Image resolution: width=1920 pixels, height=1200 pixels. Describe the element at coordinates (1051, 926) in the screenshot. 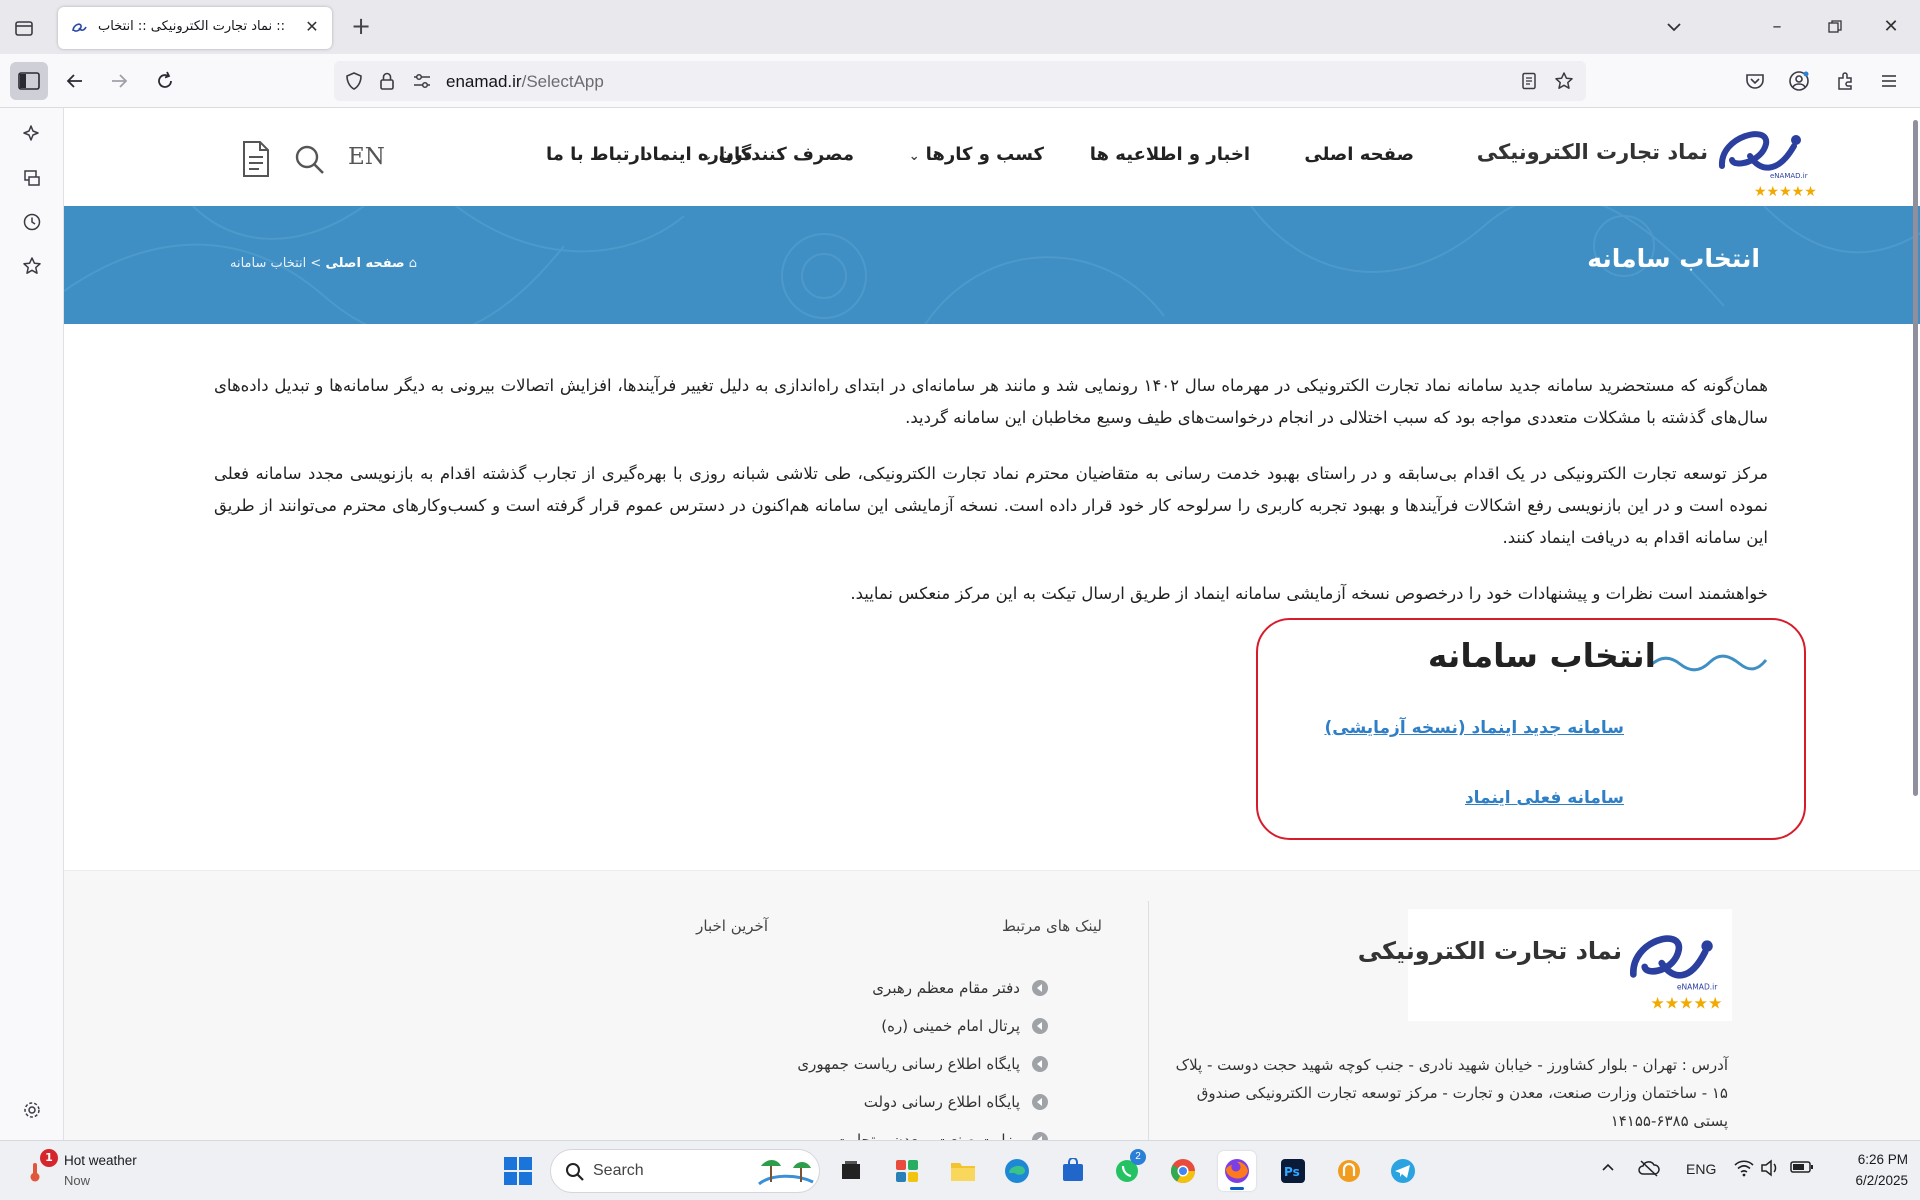

I see `related-links-title: لینک های مرتبط` at that location.